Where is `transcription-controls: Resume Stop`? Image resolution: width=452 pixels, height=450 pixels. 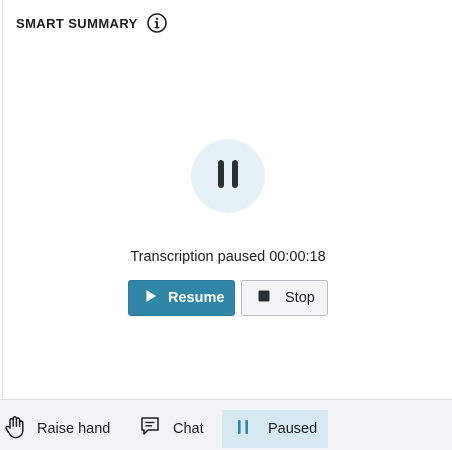
transcription-controls: Resume Stop is located at coordinates (228, 298).